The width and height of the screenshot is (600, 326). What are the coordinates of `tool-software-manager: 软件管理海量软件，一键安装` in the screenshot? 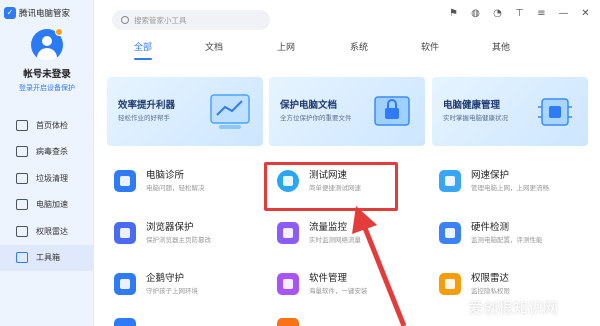 It's located at (346, 289).